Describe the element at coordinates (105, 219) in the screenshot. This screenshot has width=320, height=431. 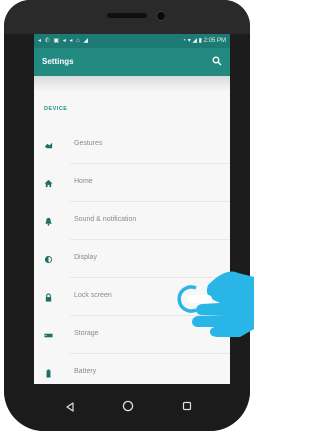
I see `settings-item-label: Sound & notification` at that location.